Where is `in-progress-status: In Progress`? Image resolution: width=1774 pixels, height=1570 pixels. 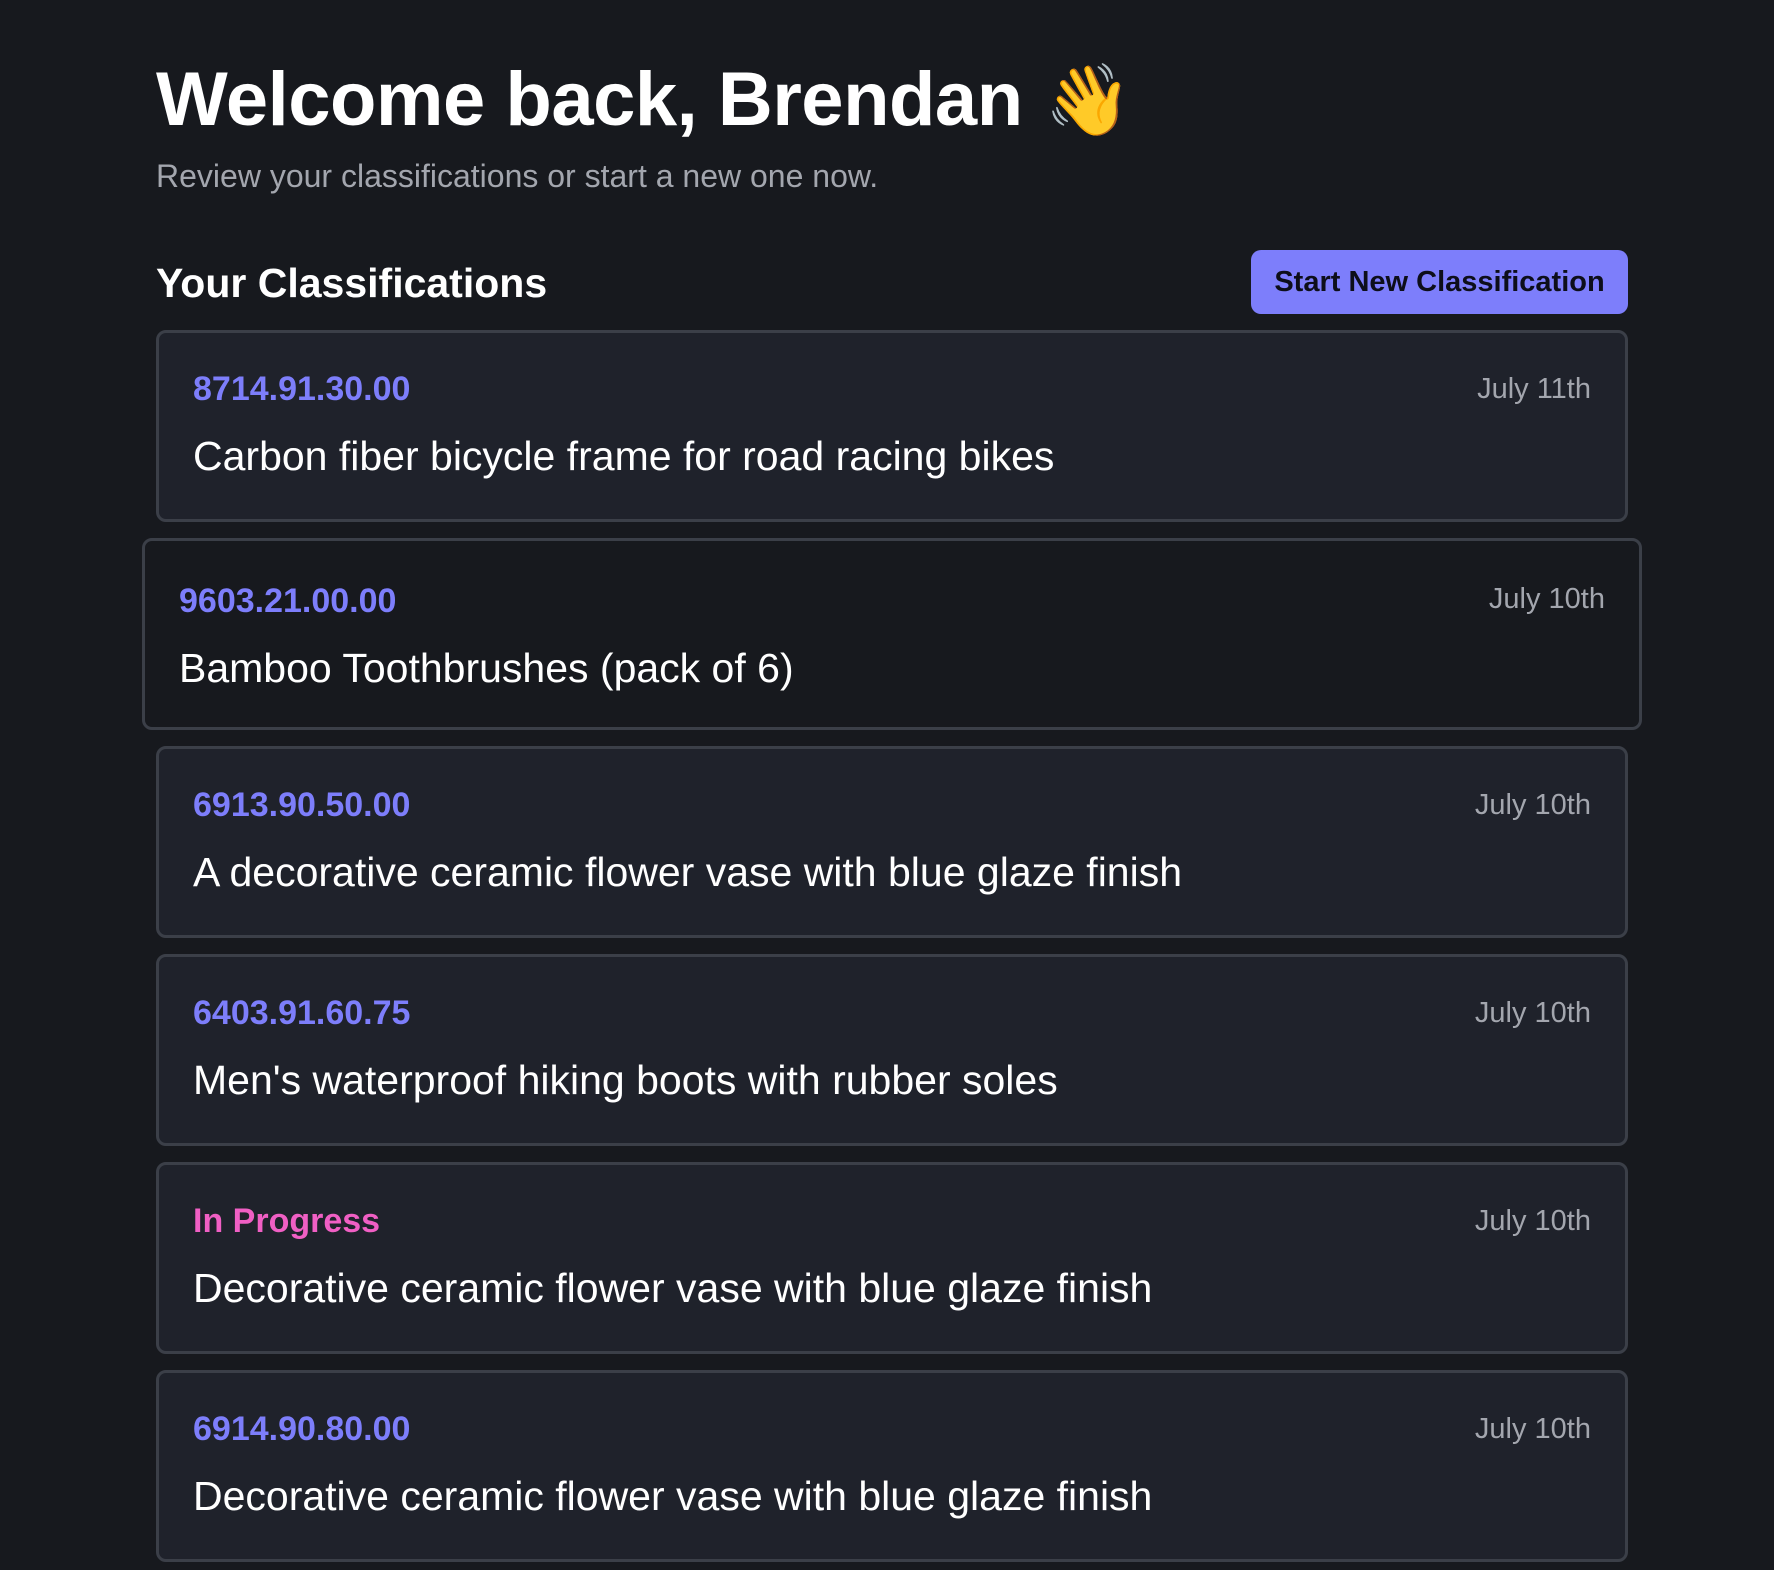 in-progress-status: In Progress is located at coordinates (287, 1221).